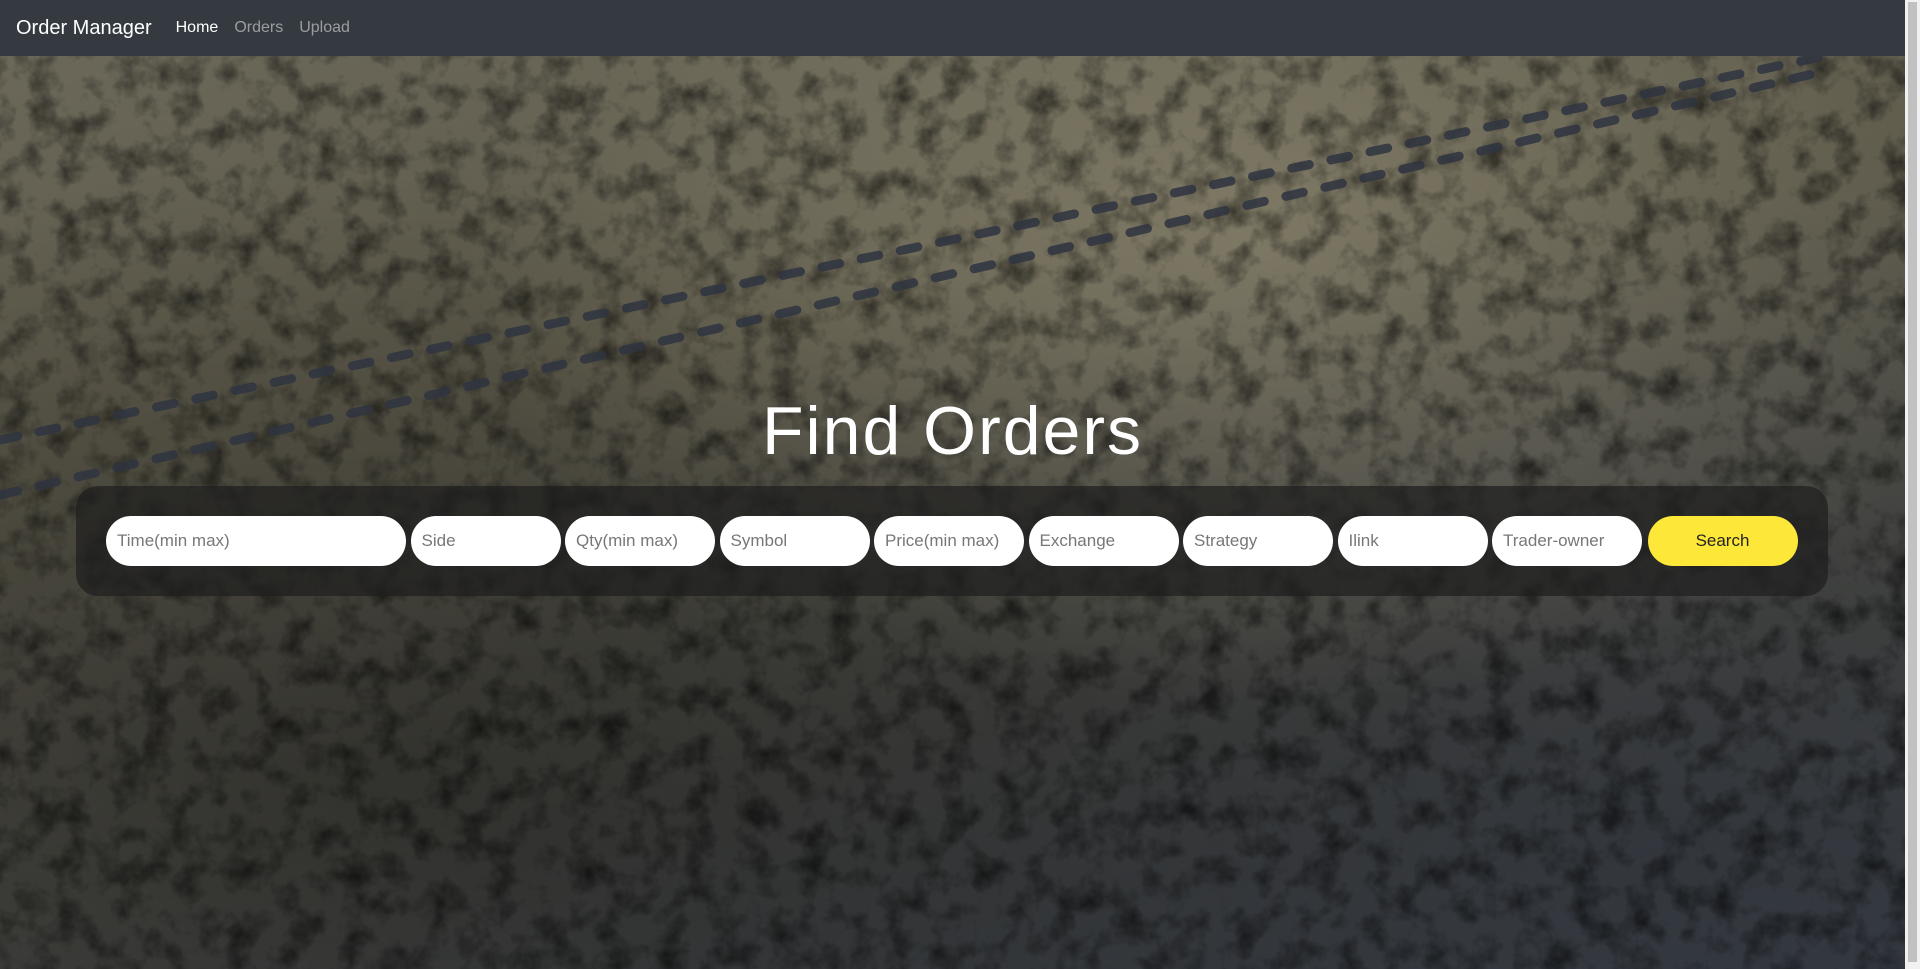 The image size is (1920, 969). Describe the element at coordinates (952, 28) in the screenshot. I see `top-navbar: Order Manager Home Orders Upload` at that location.